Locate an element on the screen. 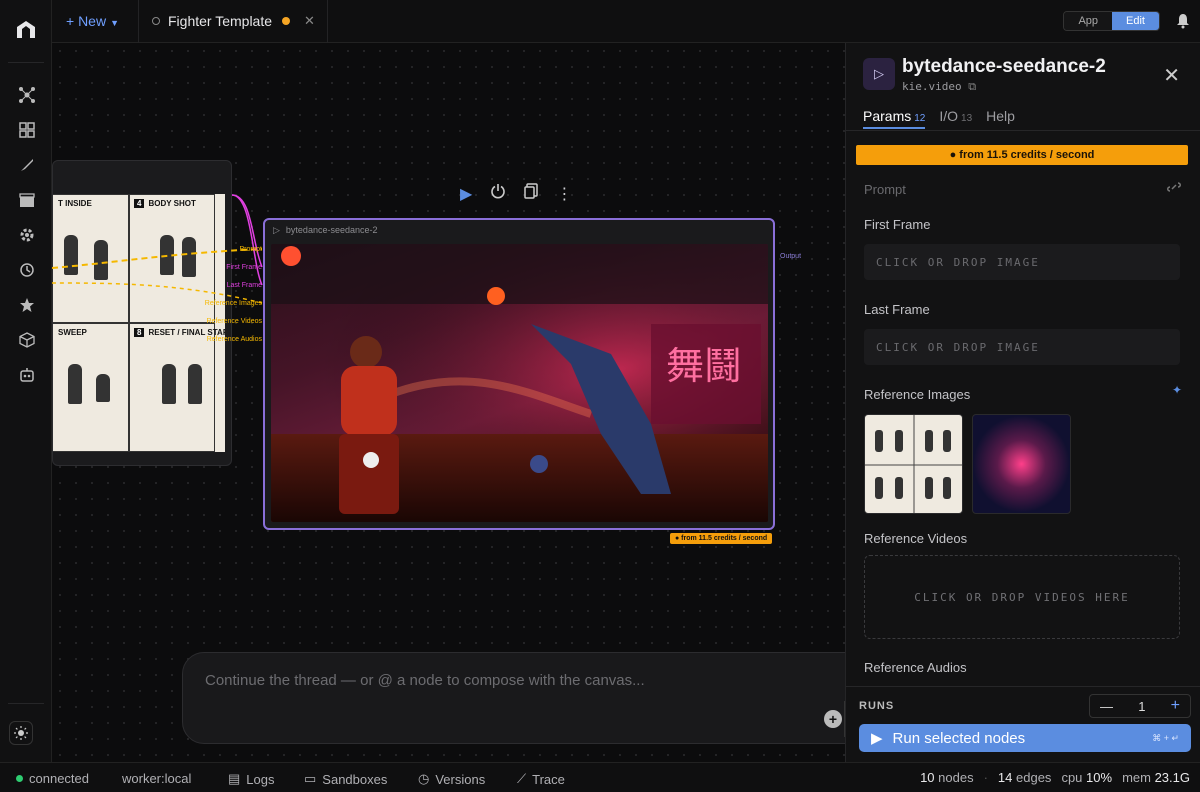 The height and width of the screenshot is (792, 1200). notification-bell-icon is located at coordinates (1183, 22).